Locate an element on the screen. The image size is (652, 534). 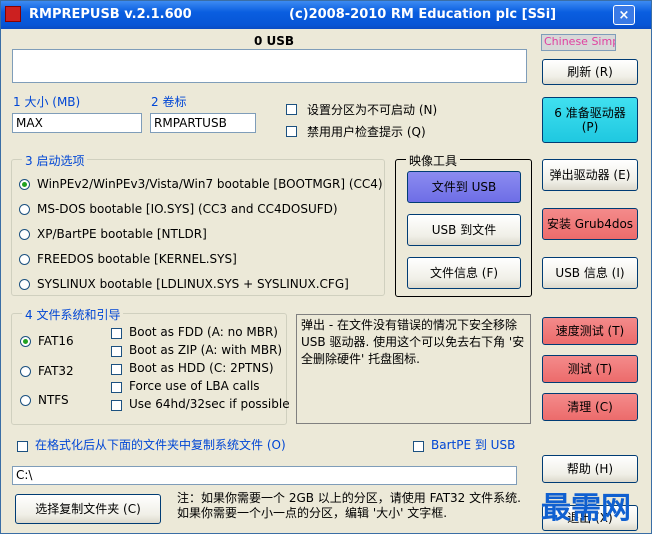
fs-radio-fat16 is located at coordinates (25, 341).